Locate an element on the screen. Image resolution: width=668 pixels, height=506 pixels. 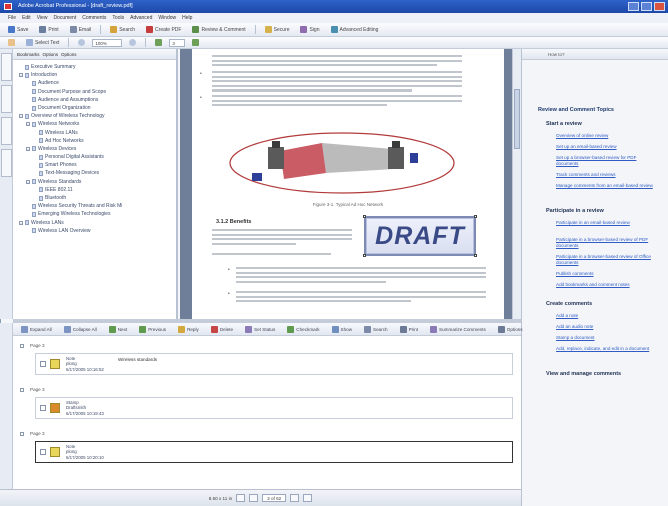
task-pane-topic-link: Set up an email-based review is located at coordinates (608, 147).